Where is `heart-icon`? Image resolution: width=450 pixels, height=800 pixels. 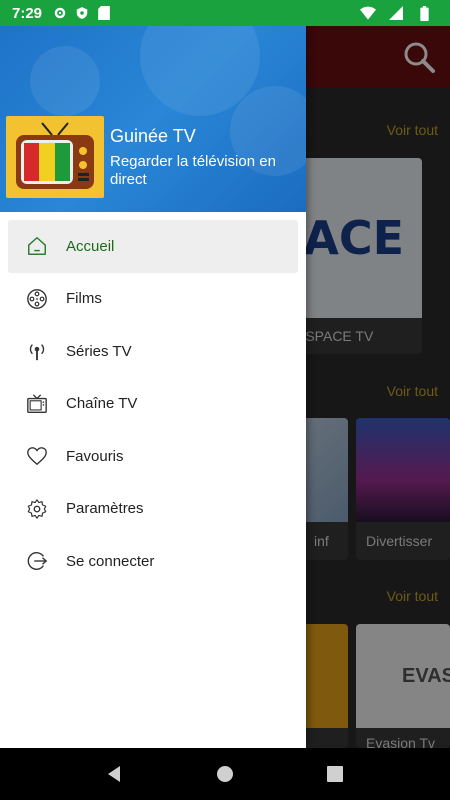
heart-icon is located at coordinates (37, 456).